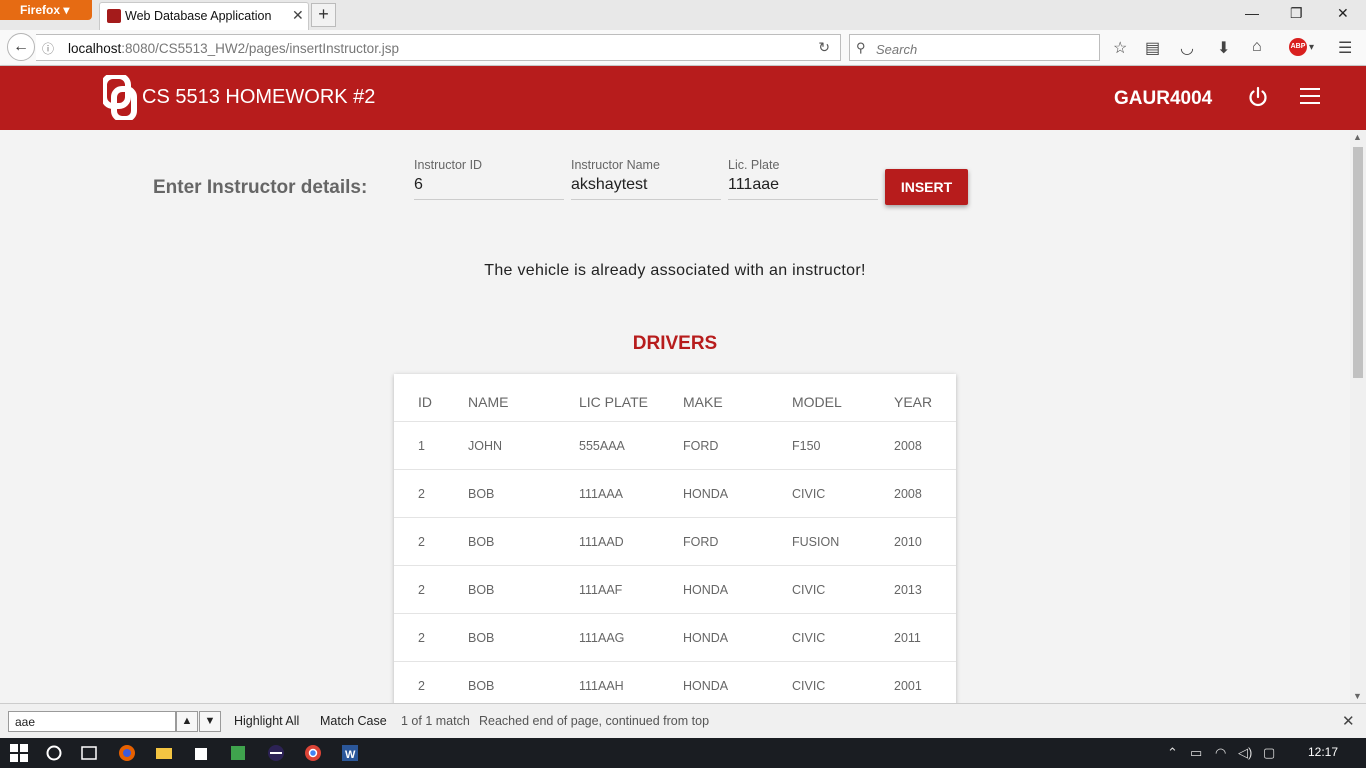 Image resolution: width=1366 pixels, height=768 pixels. I want to click on column-header: LIC PLATE, so click(613, 402).